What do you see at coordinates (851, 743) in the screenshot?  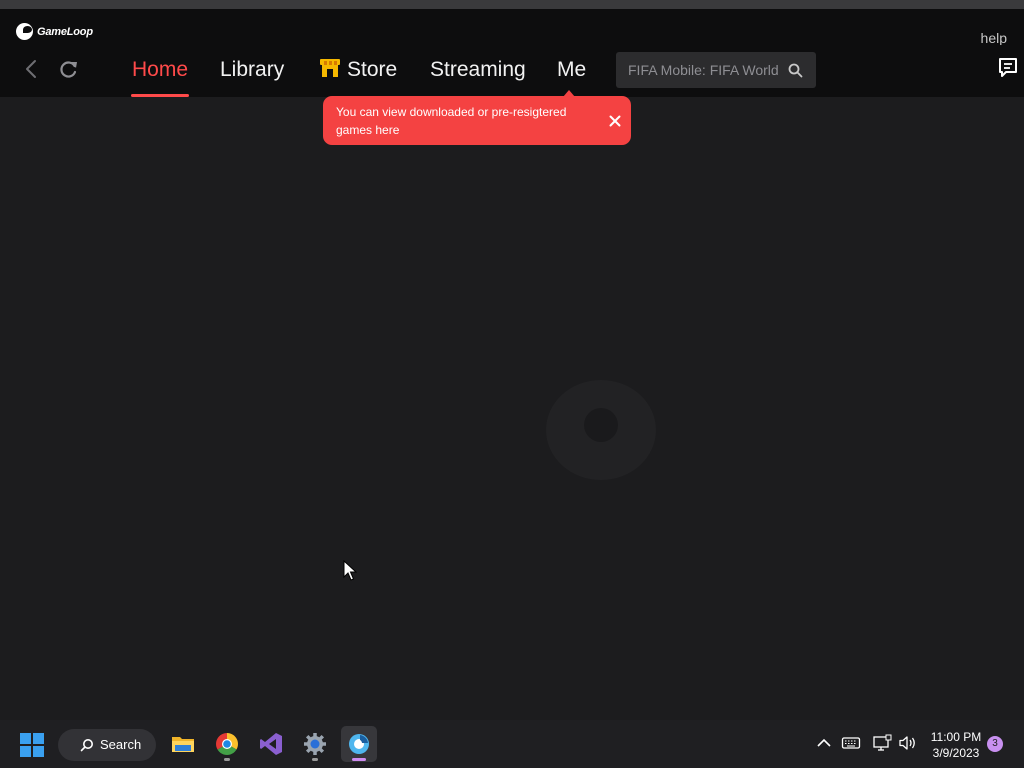 I see `keyboard-icon` at bounding box center [851, 743].